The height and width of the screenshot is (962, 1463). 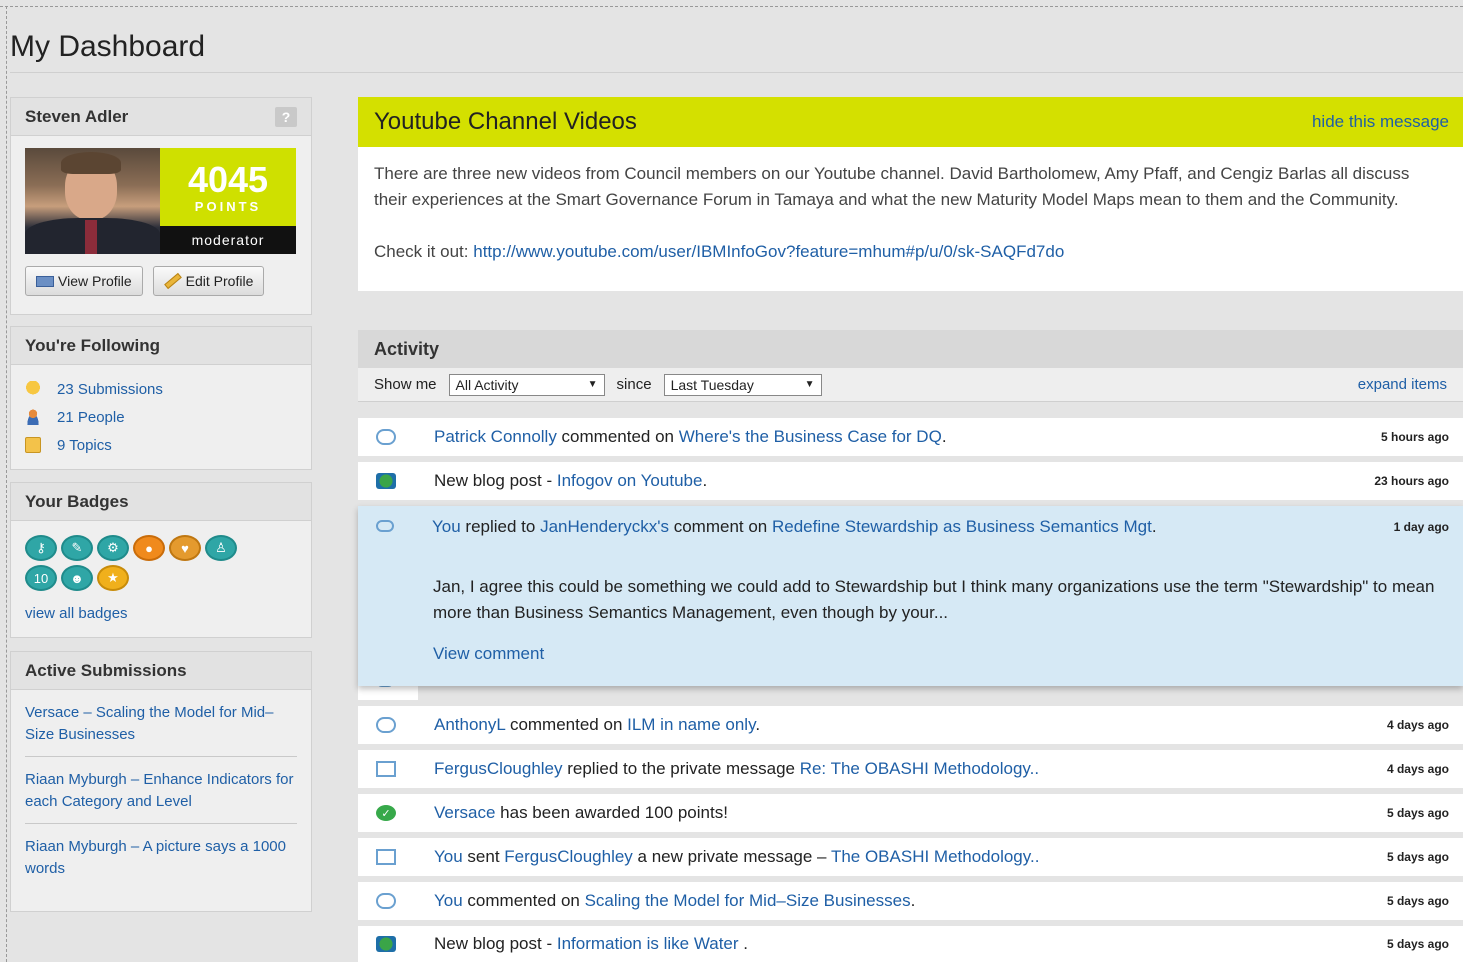 What do you see at coordinates (919, 768) in the screenshot?
I see `target-link: Re: The OBASHI Methodology..` at bounding box center [919, 768].